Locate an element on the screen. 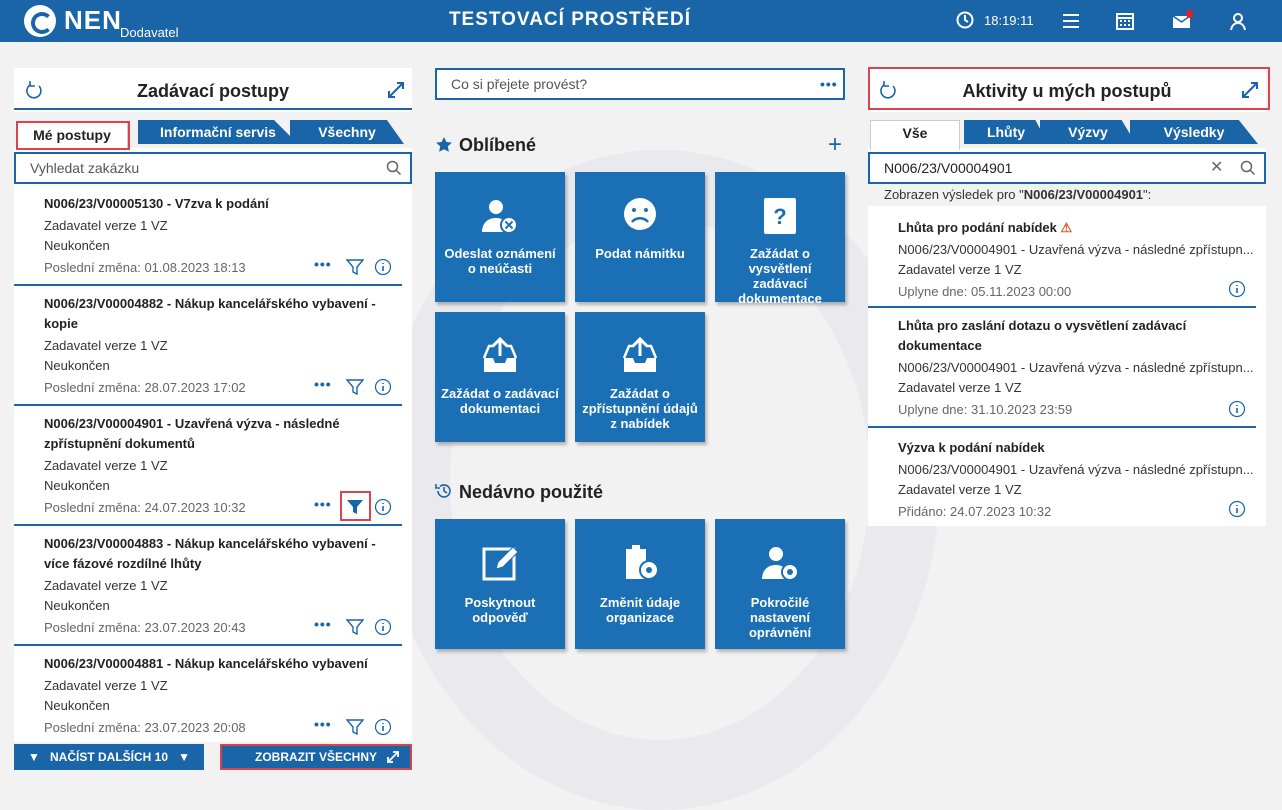 The image size is (1282, 810). tab-lhuty: Lhůty is located at coordinates (1006, 132).